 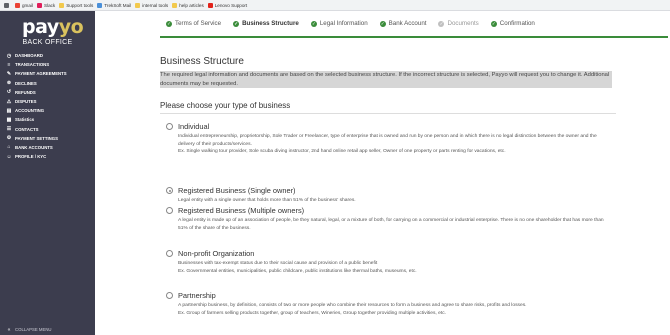 I want to click on sidebar-item-accounting: ▤ ACCOUNTING, so click(x=36, y=110).